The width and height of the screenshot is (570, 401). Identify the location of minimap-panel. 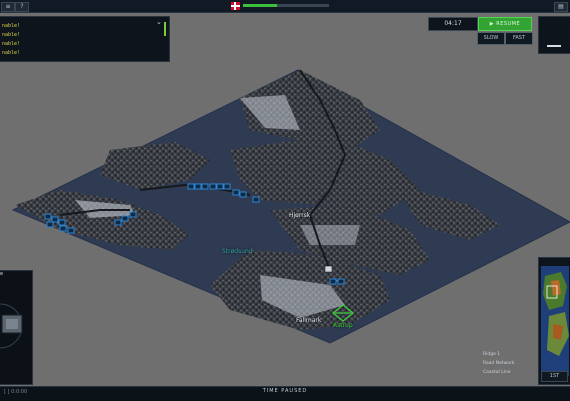
(554, 321).